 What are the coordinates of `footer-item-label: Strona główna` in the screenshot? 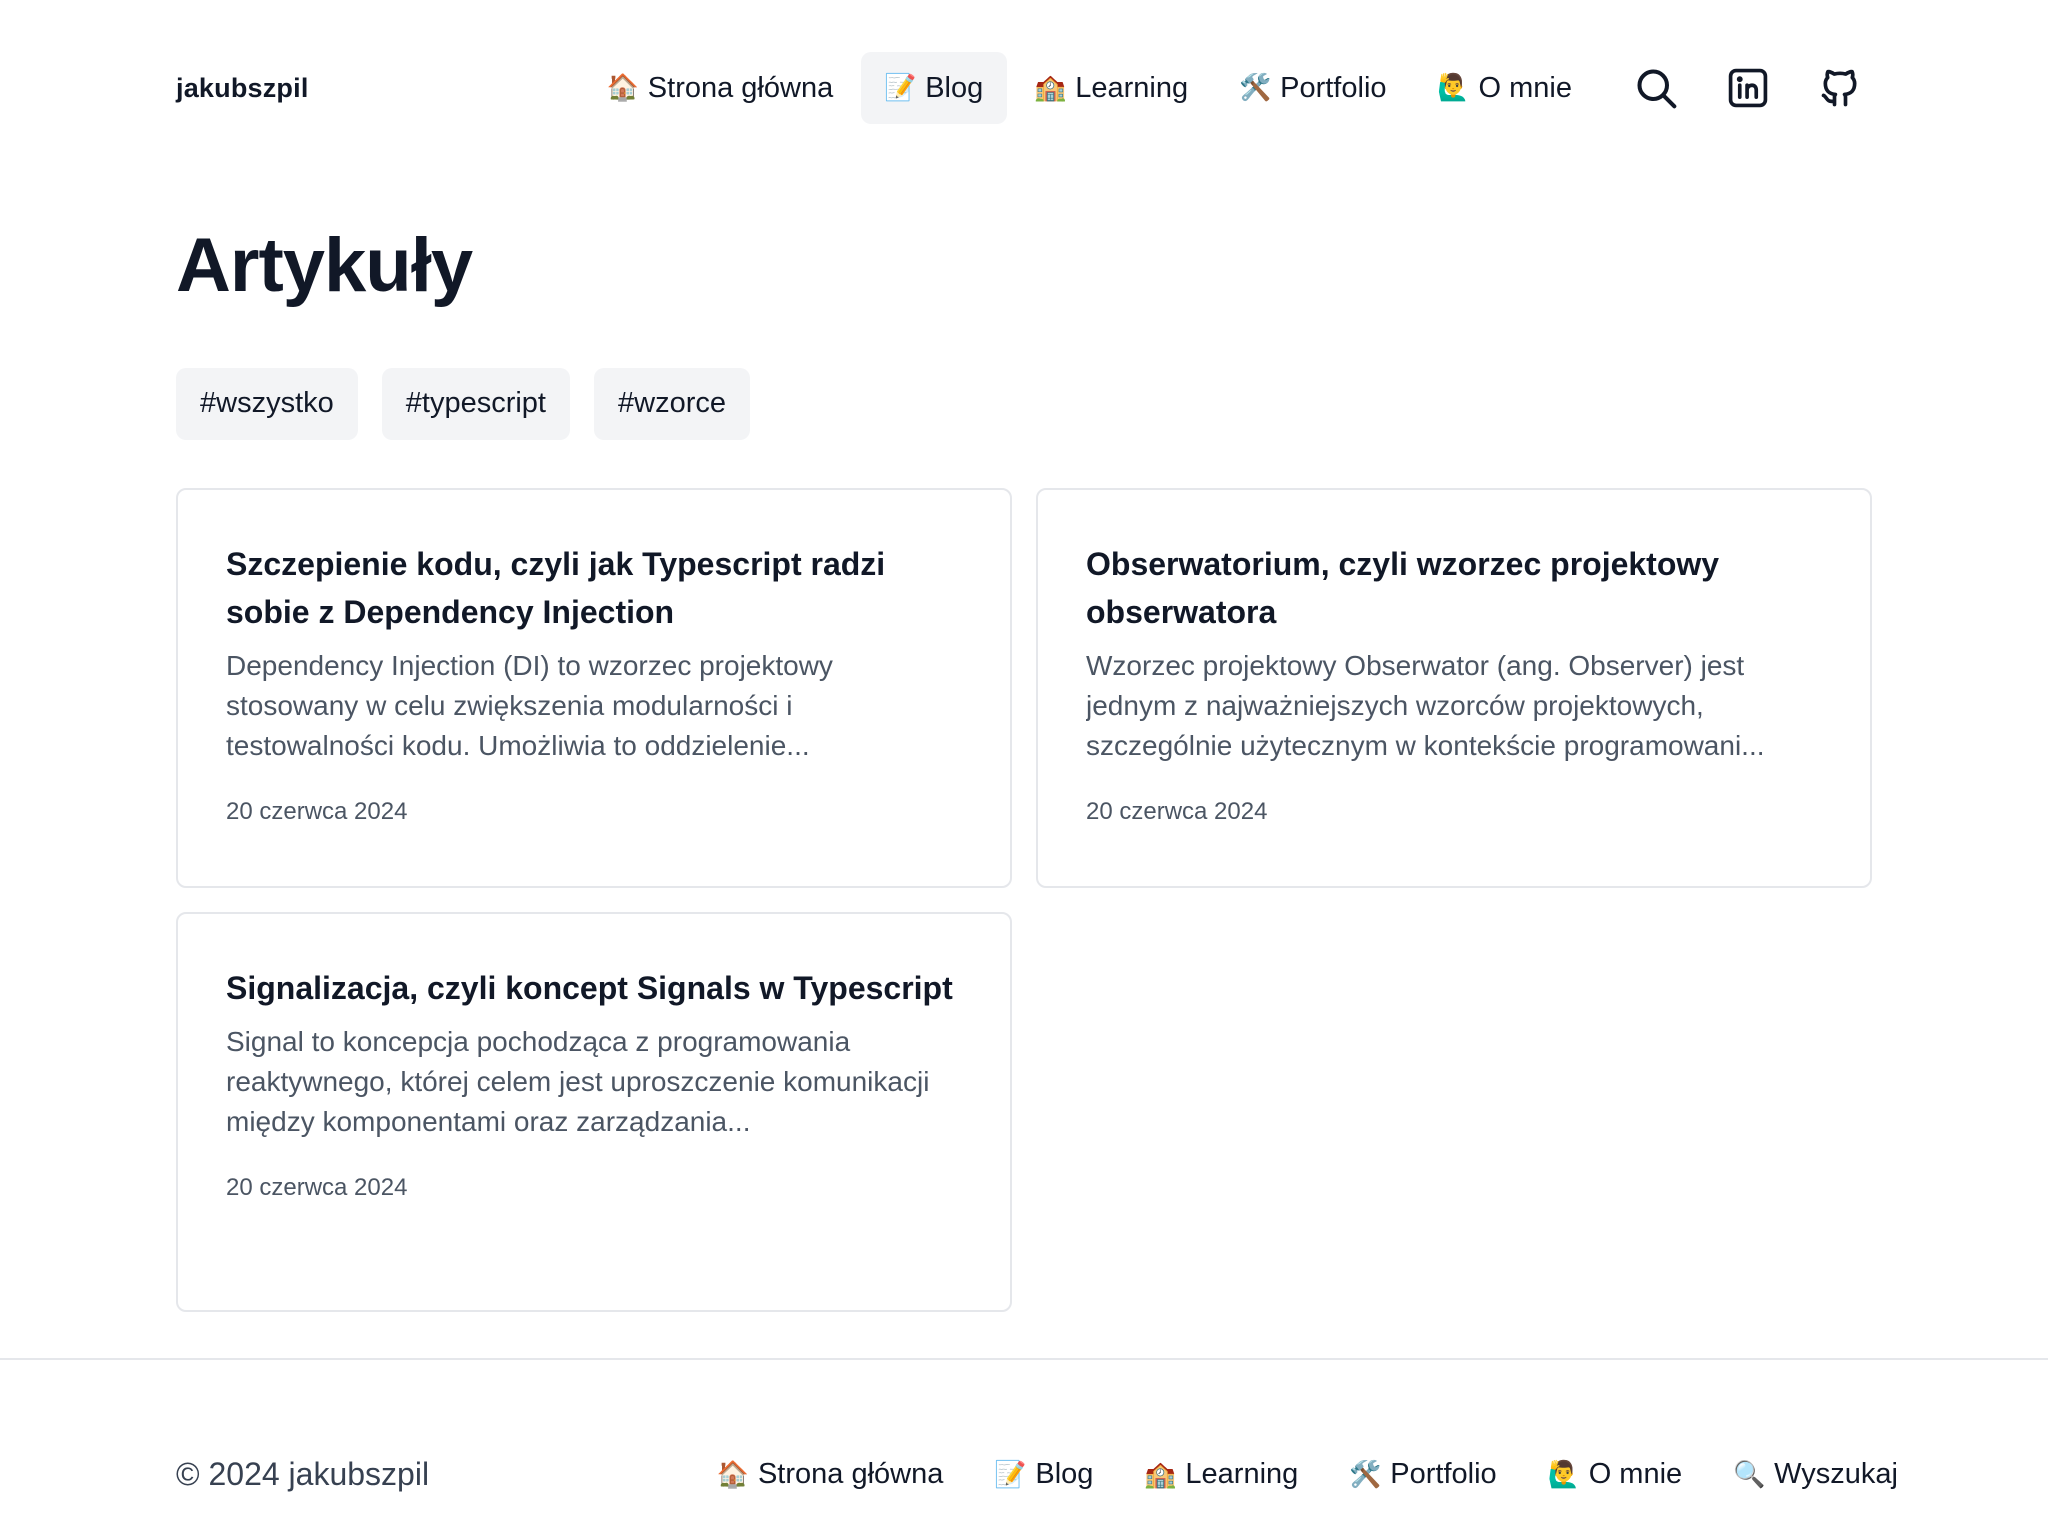 It's located at (850, 1474).